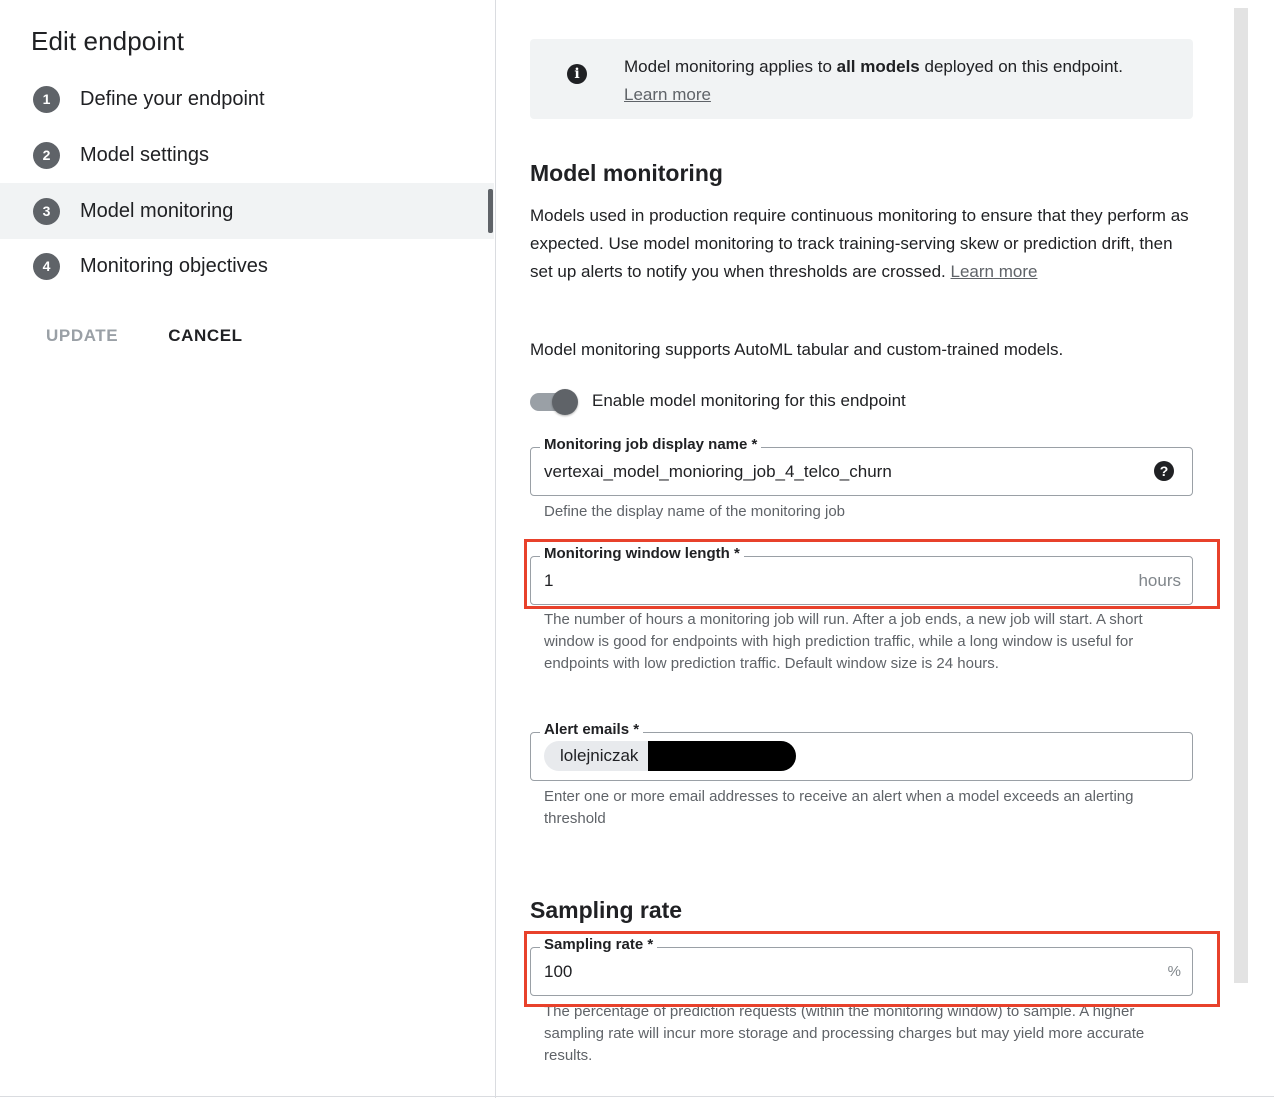 The image size is (1274, 1098). I want to click on step-number-4: 4, so click(46, 266).